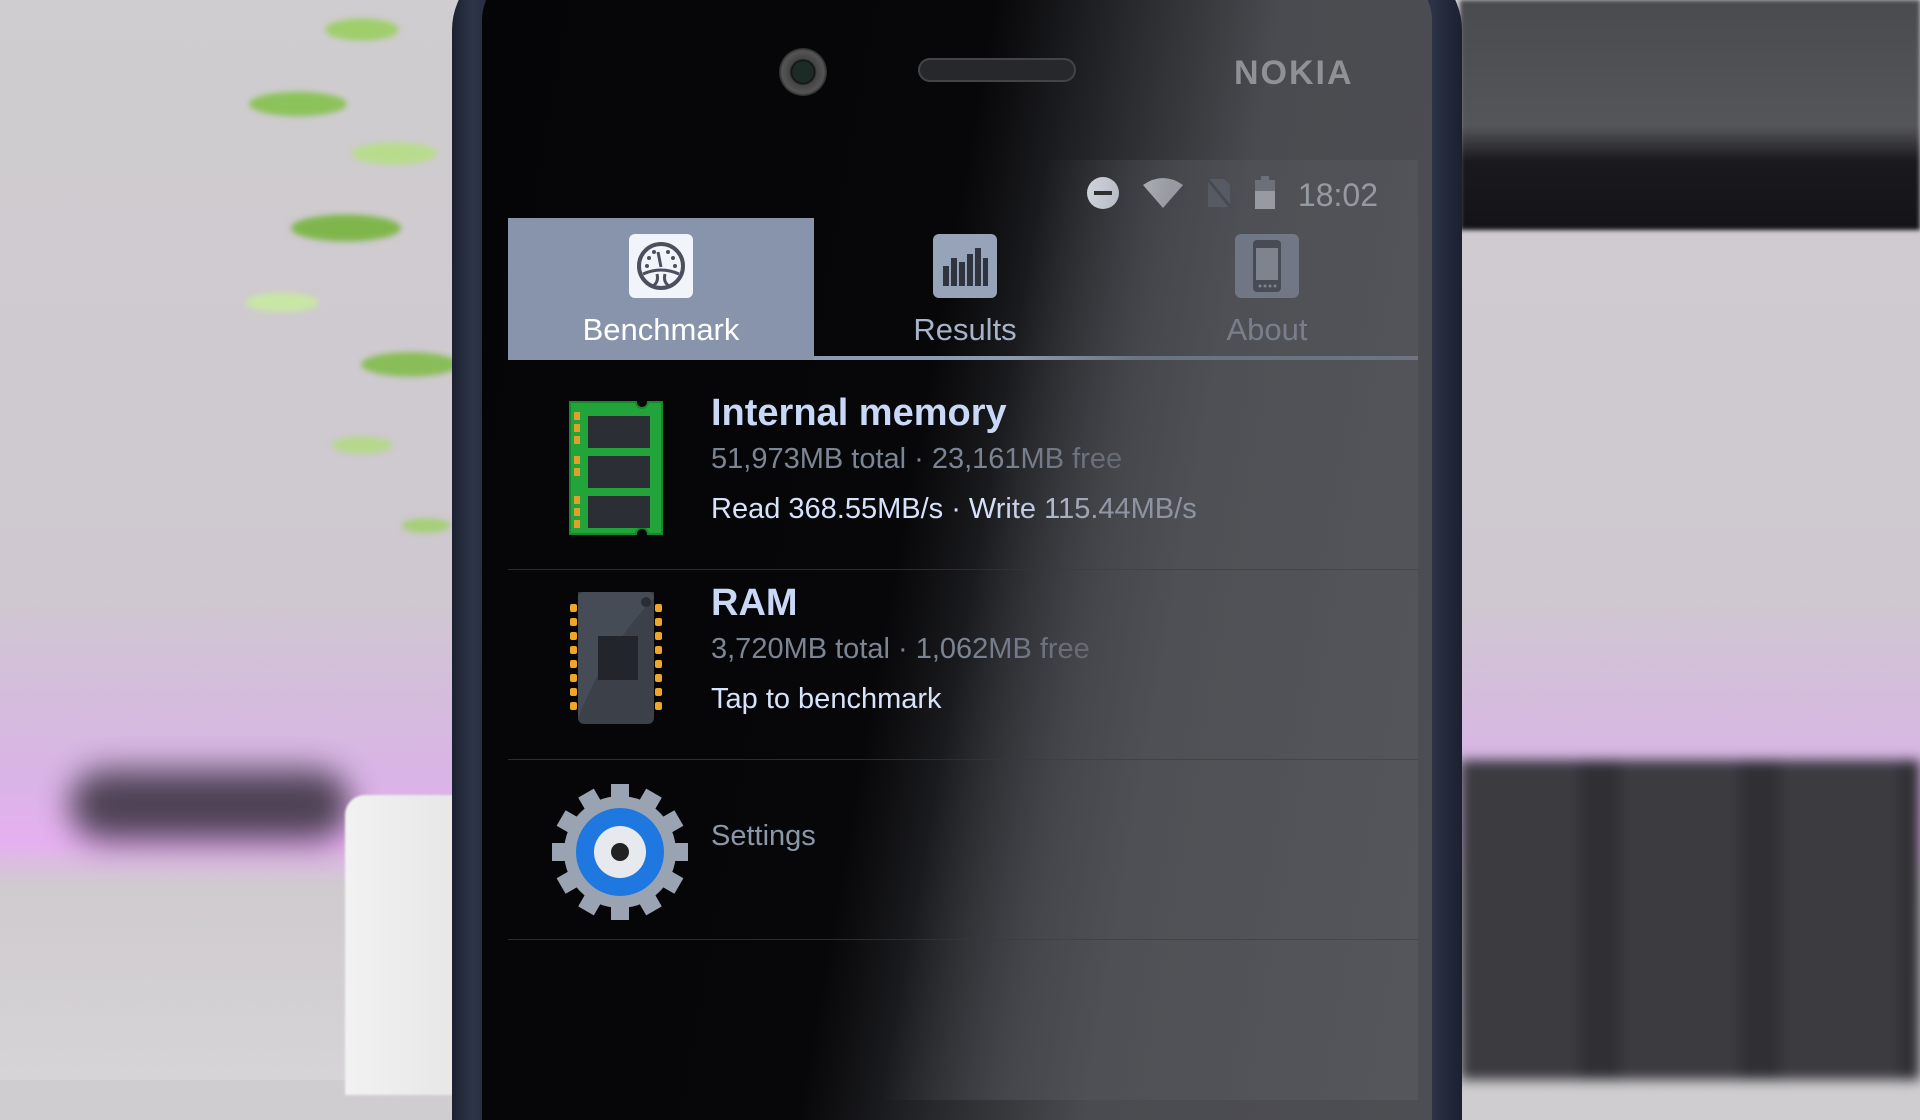 This screenshot has width=1920, height=1120. What do you see at coordinates (917, 459) in the screenshot?
I see `item-subtitle: 51,973MB total · 23,161MB free` at bounding box center [917, 459].